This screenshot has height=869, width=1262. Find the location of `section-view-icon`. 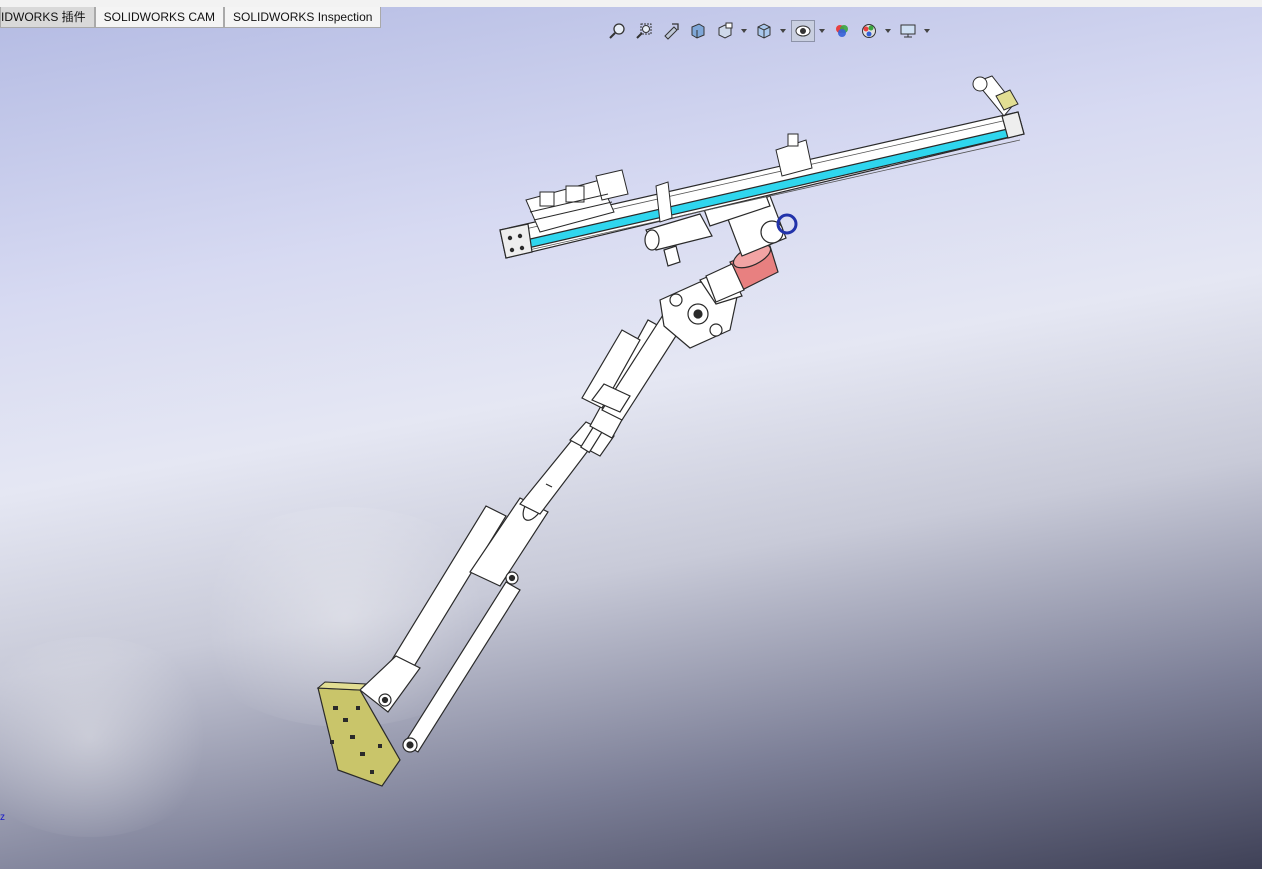

section-view-icon is located at coordinates (698, 31).